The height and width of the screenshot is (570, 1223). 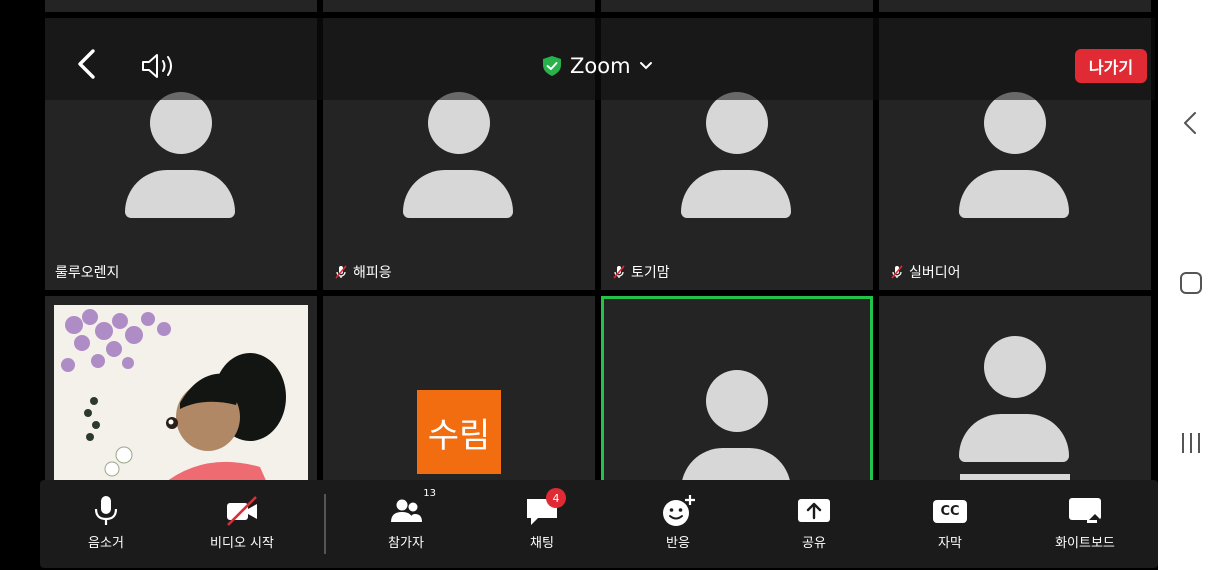 I want to click on chat-button: 4 채팅, so click(x=542, y=519).